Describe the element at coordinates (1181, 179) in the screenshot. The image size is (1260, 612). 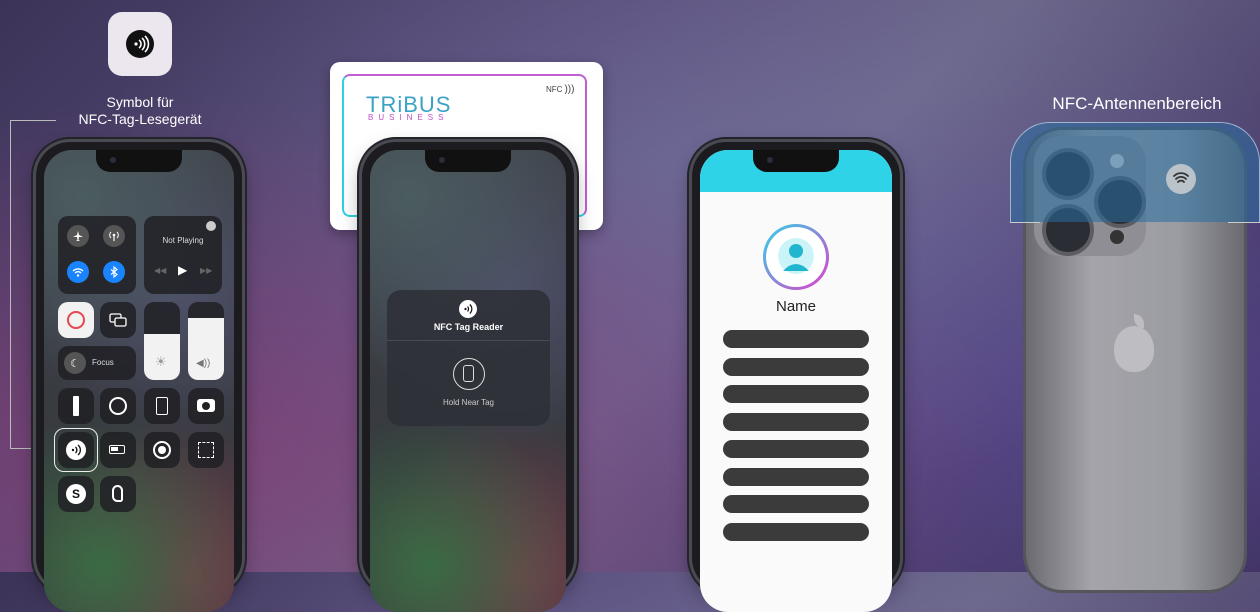
I see `nfc-wireless-icon` at that location.